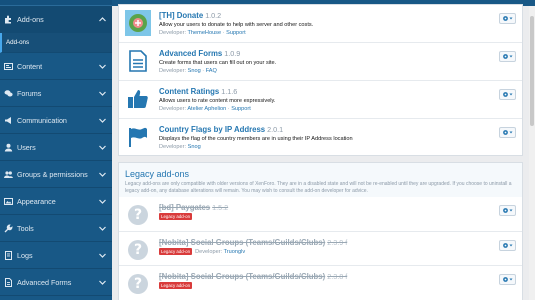  What do you see at coordinates (138, 137) in the screenshot?
I see `flag-icon` at bounding box center [138, 137].